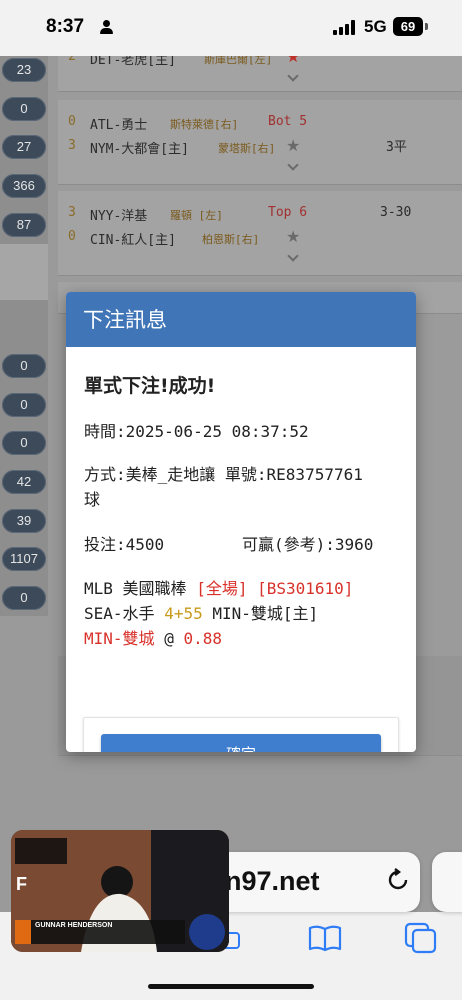  I want to click on league-line: MLB 美國職棒 [全場] [BS301610], so click(218, 587).